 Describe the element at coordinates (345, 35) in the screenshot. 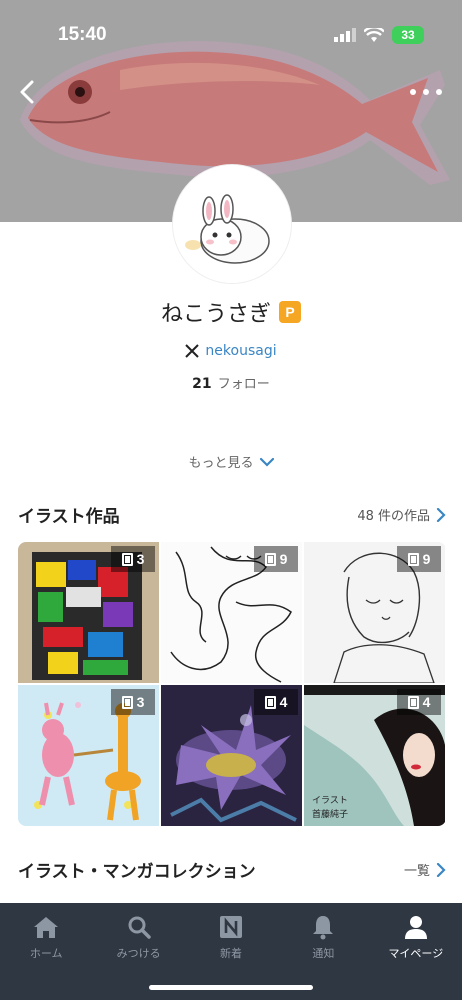

I see `signal-icon` at that location.